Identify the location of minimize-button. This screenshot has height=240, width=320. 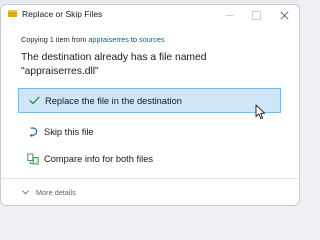
(229, 15).